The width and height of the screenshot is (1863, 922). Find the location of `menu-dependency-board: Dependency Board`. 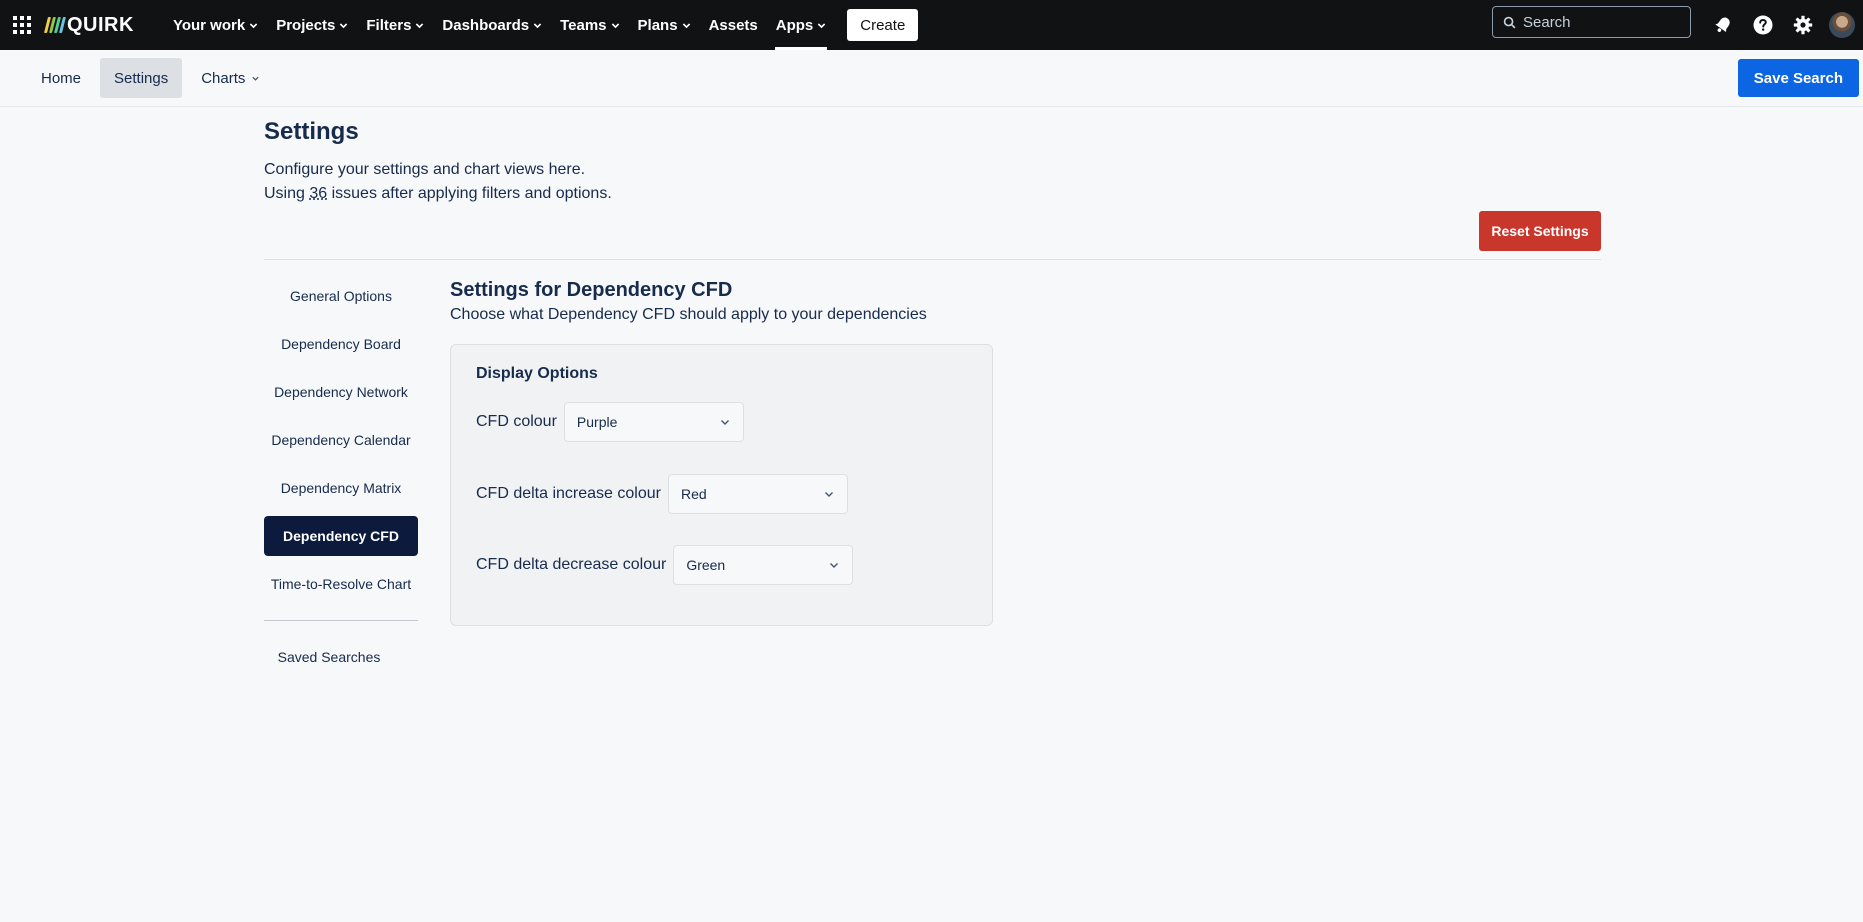

menu-dependency-board: Dependency Board is located at coordinates (341, 344).